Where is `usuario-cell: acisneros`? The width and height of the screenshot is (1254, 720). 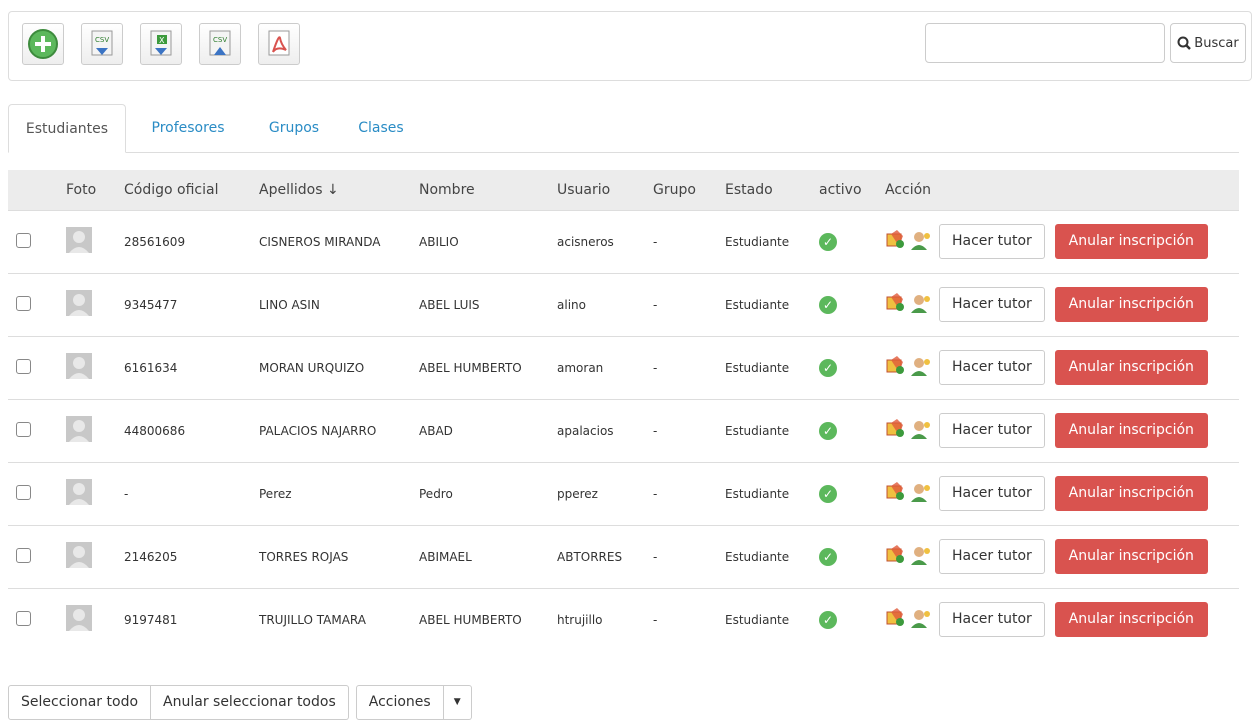 usuario-cell: acisneros is located at coordinates (585, 241).